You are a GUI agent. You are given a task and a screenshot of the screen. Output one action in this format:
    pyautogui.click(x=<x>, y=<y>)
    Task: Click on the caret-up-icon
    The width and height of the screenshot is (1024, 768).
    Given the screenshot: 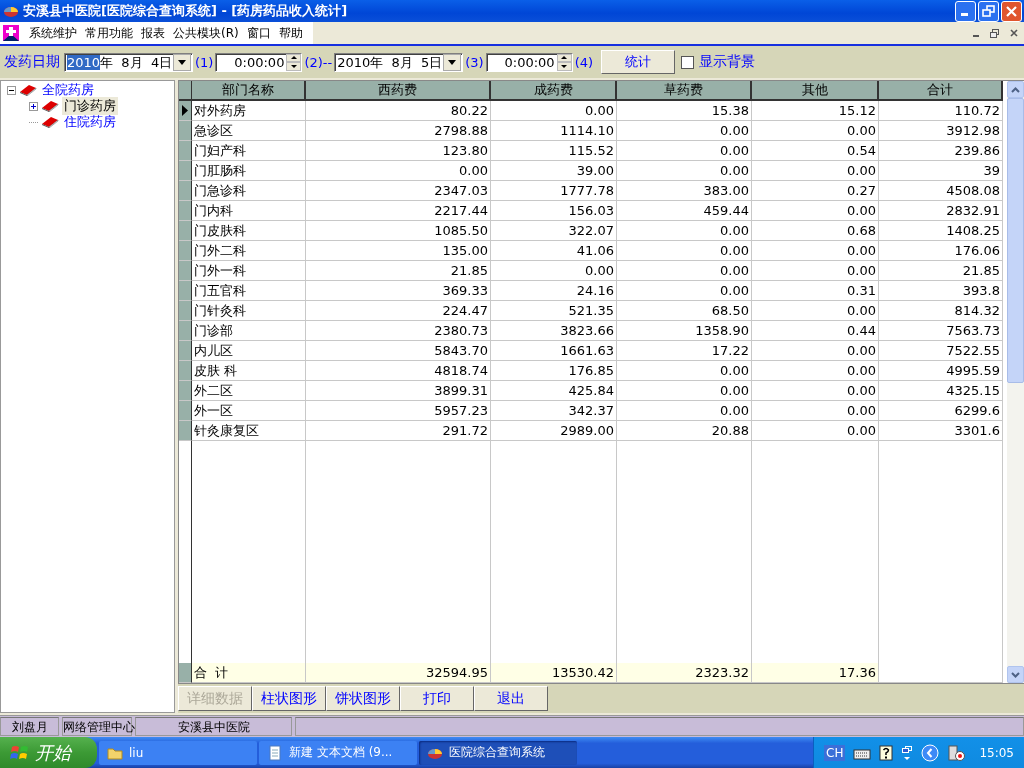 What is the action you would take?
    pyautogui.click(x=293, y=58)
    